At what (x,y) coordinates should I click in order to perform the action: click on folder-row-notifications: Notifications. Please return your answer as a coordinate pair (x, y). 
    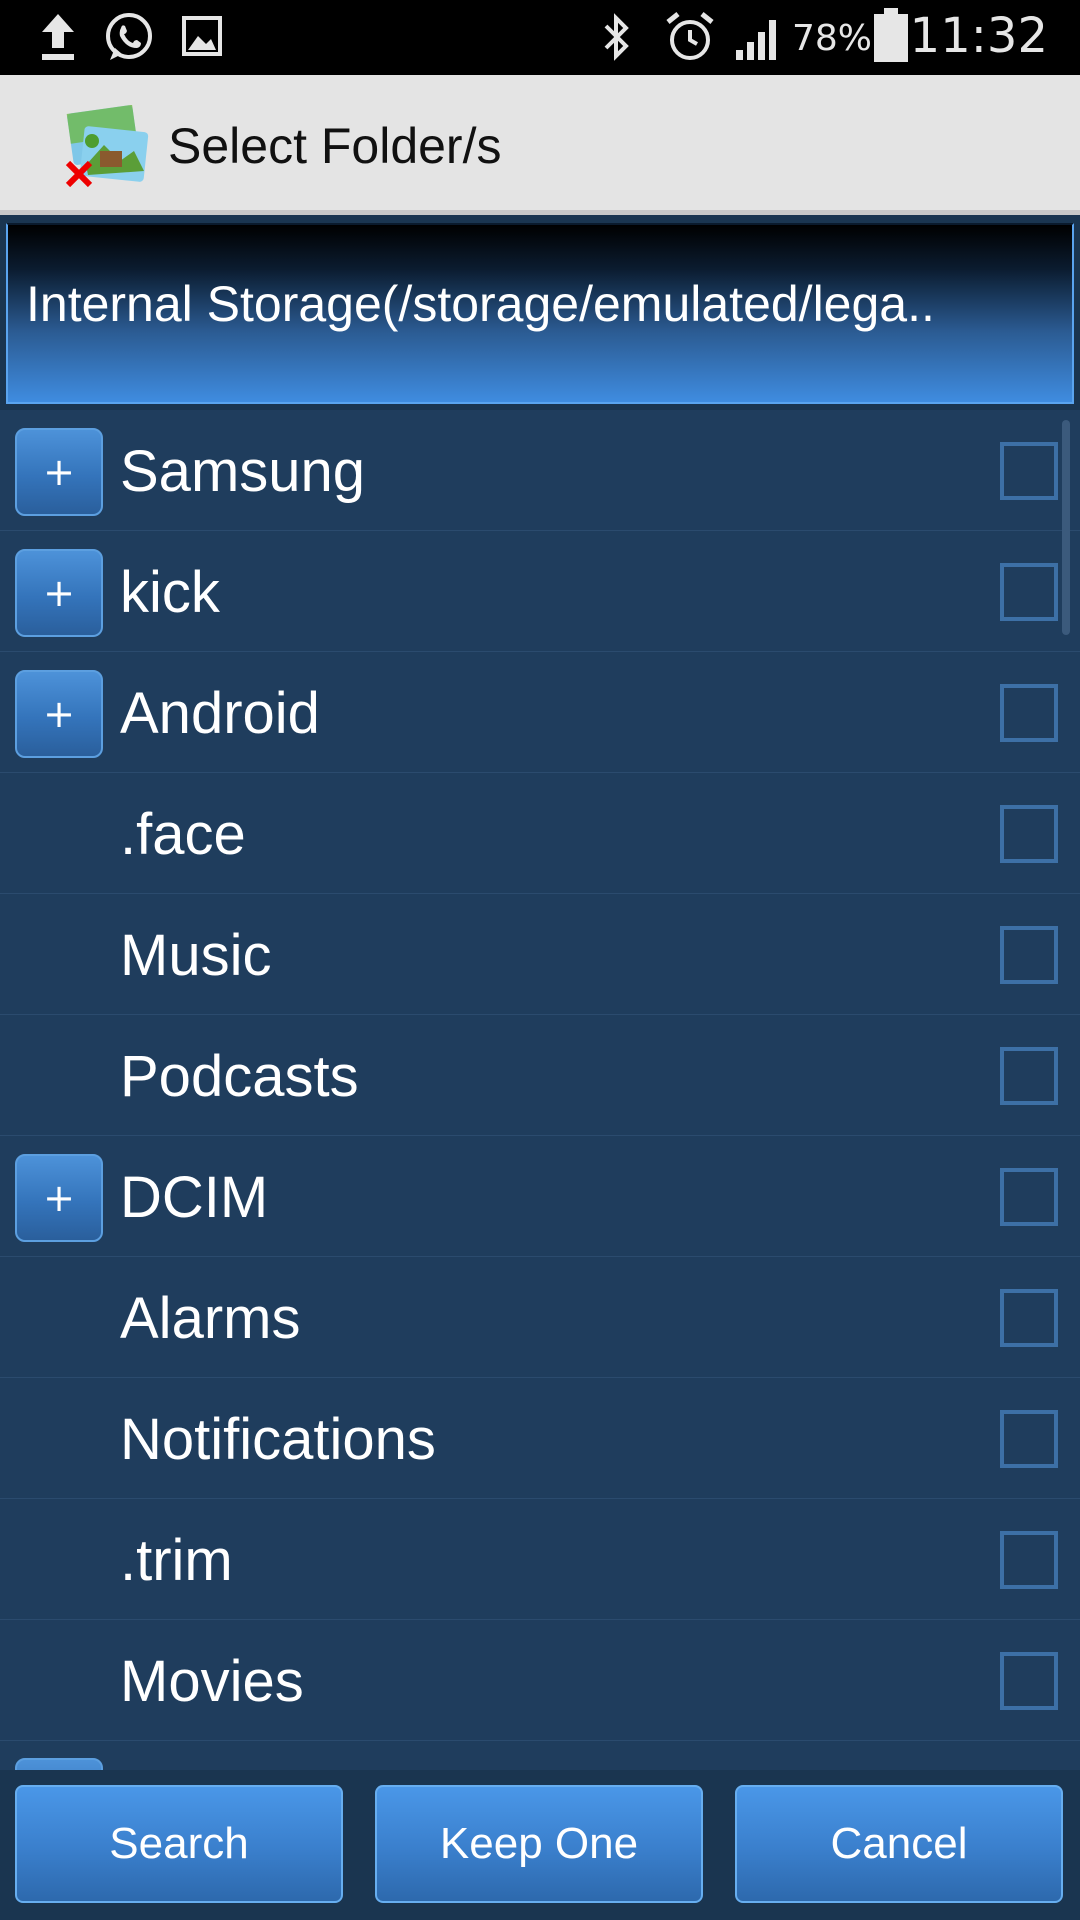
    Looking at the image, I should click on (540, 1438).